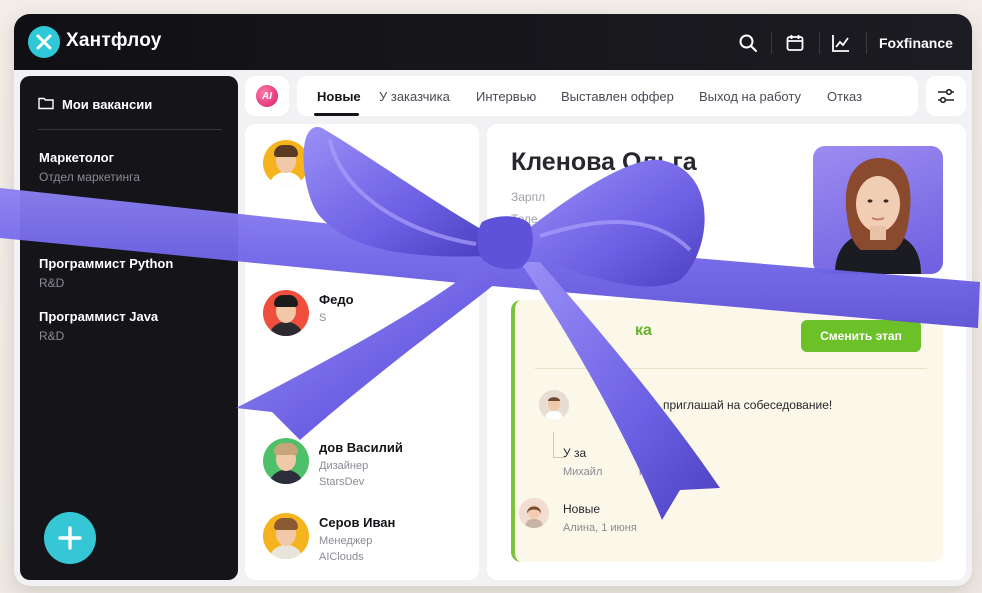 The height and width of the screenshot is (593, 982). I want to click on candidate-name: Пла, so click(331, 149).